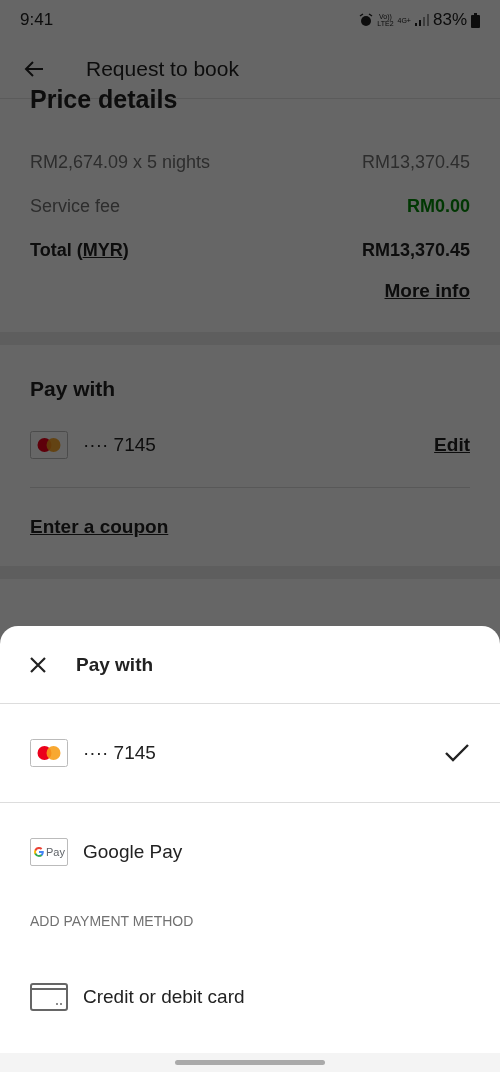 This screenshot has width=500, height=1072. Describe the element at coordinates (250, 997) in the screenshot. I see `add-payment-option: Credit or debit card` at that location.